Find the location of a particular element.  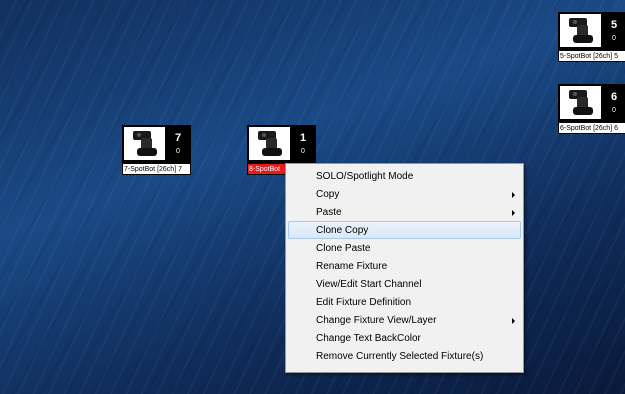

menu-item-change-fixture-view-layer: Change Fixture View/Layer is located at coordinates (404, 320).